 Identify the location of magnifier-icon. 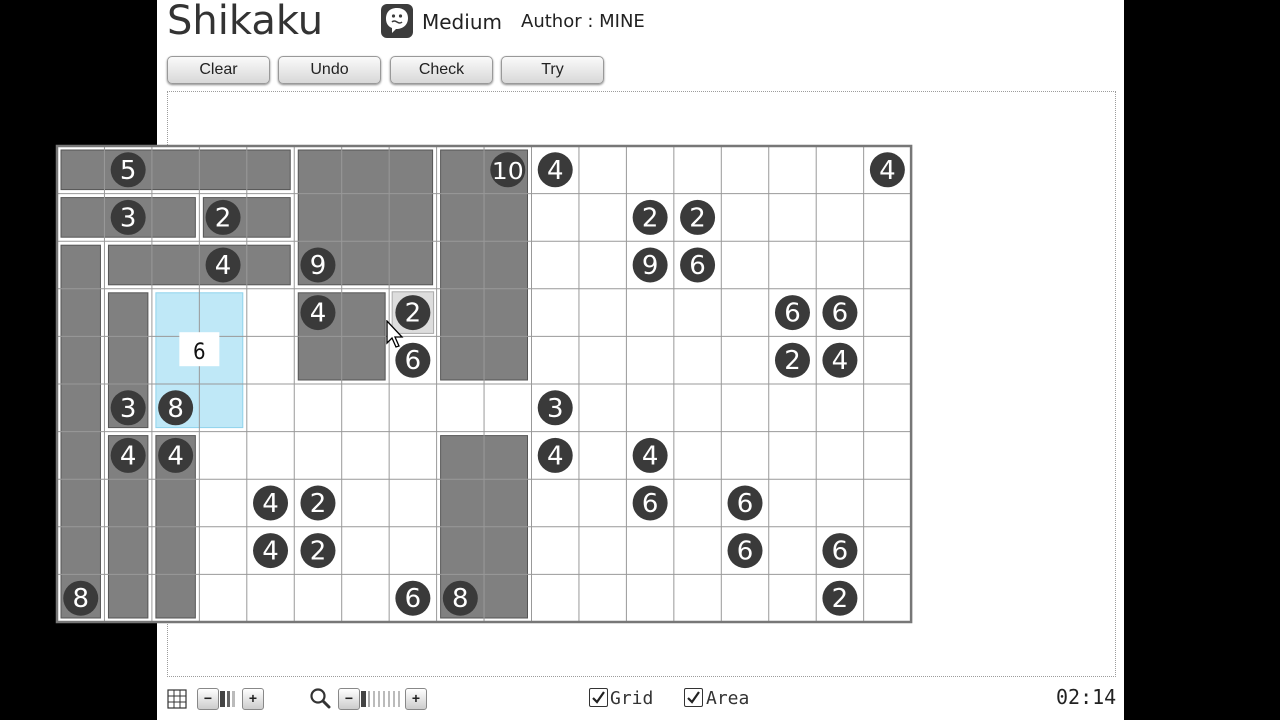
(320, 700).